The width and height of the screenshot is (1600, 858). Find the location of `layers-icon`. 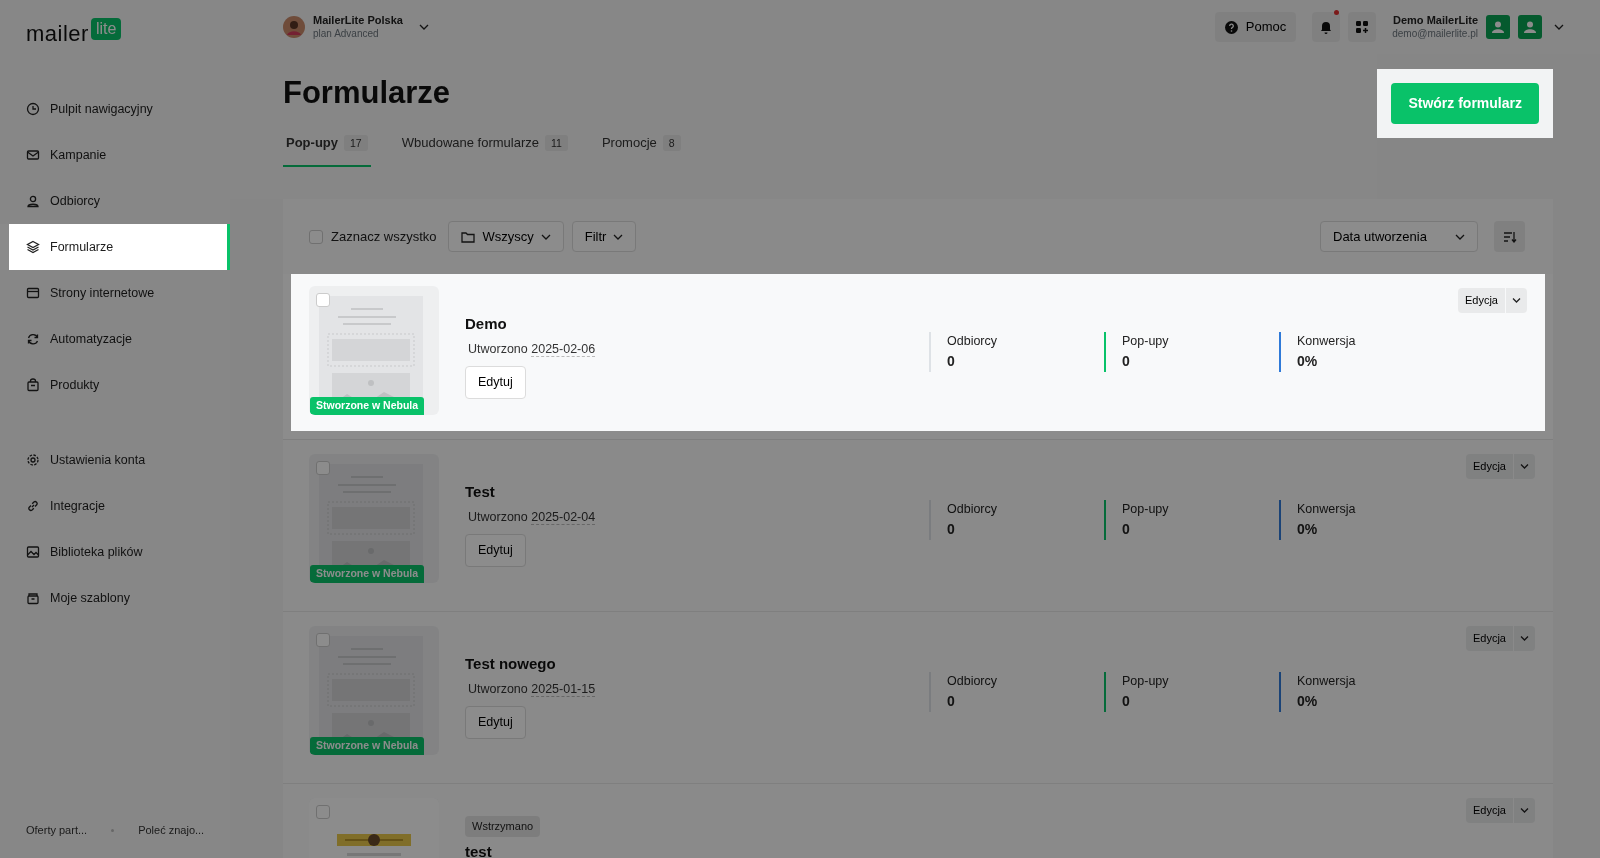

layers-icon is located at coordinates (33, 247).